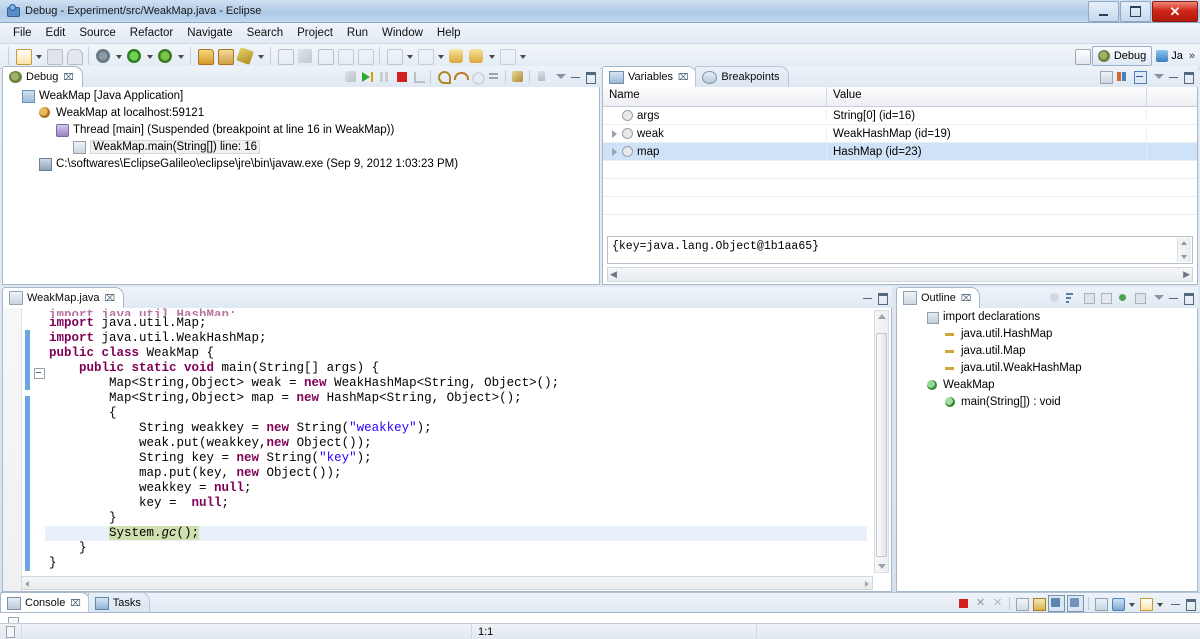 The image size is (1200, 639). What do you see at coordinates (987, 133) in the screenshot?
I see `variable-value-cell: WeakHashMap (id=19)` at bounding box center [987, 133].